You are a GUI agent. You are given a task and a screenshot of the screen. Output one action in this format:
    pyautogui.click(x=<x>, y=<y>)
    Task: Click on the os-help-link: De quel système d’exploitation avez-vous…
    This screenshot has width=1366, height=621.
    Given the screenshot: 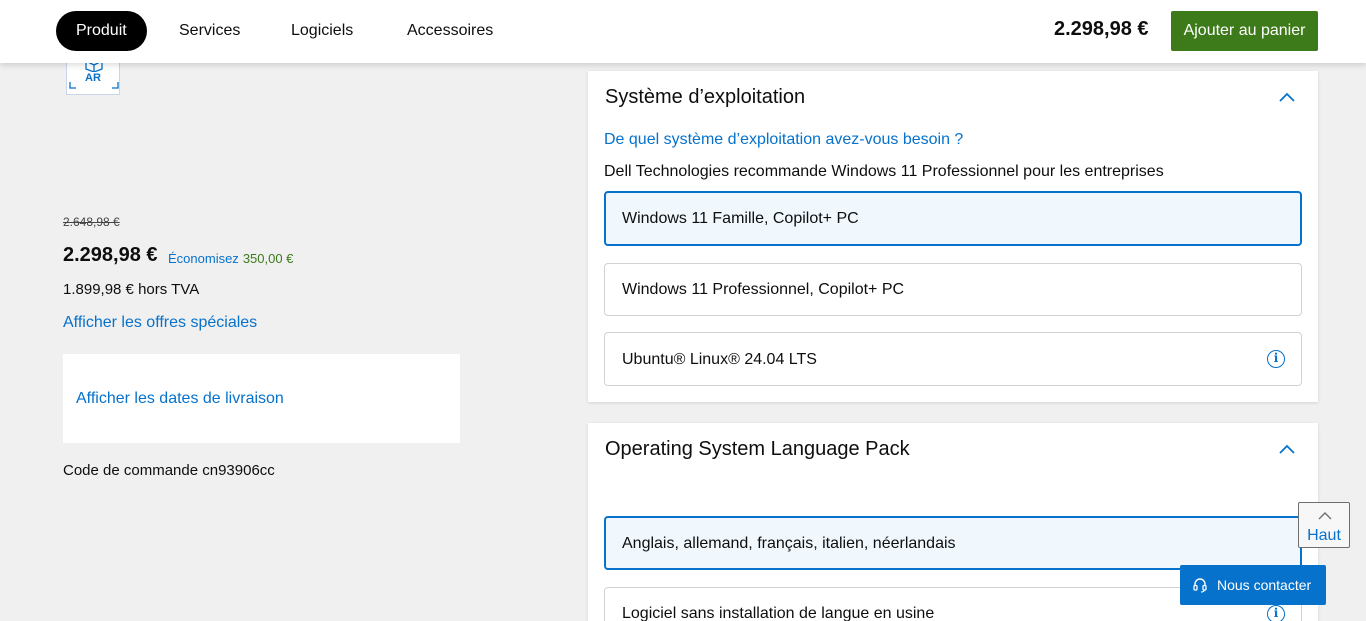 What is the action you would take?
    pyautogui.click(x=783, y=140)
    